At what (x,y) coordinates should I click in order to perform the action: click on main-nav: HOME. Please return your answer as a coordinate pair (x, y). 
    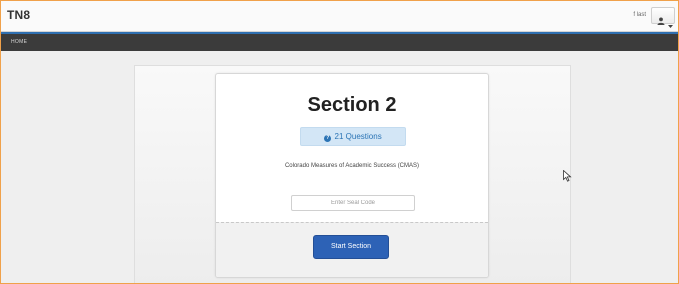
    Looking at the image, I should click on (339, 41).